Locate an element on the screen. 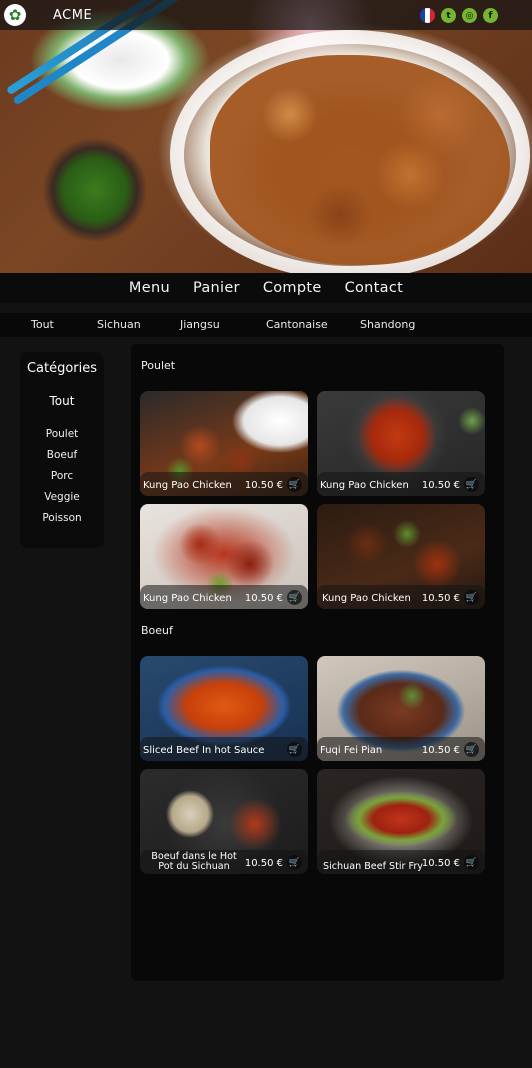  top-bar: ✿ ACME t ◎ f is located at coordinates (266, 15).